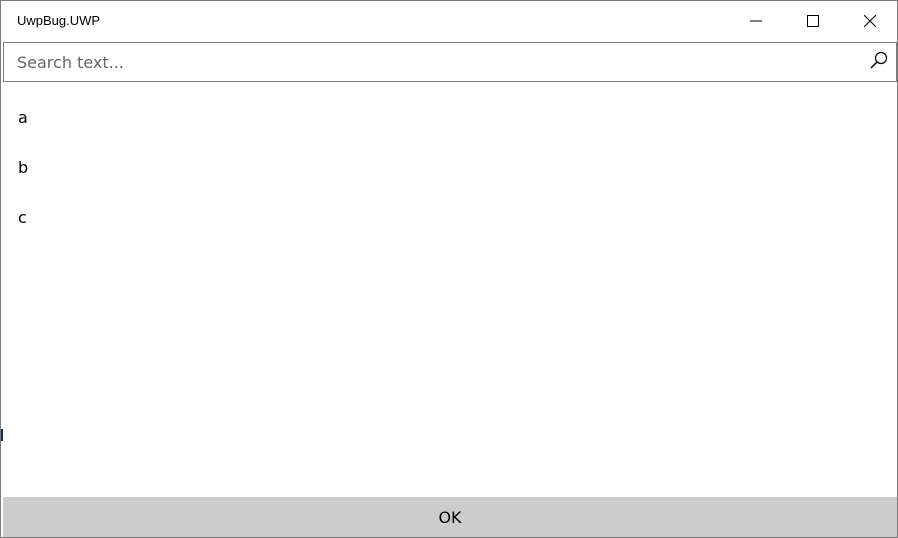 This screenshot has width=898, height=538. Describe the element at coordinates (2, 435) in the screenshot. I see `window-edge-artifact` at that location.